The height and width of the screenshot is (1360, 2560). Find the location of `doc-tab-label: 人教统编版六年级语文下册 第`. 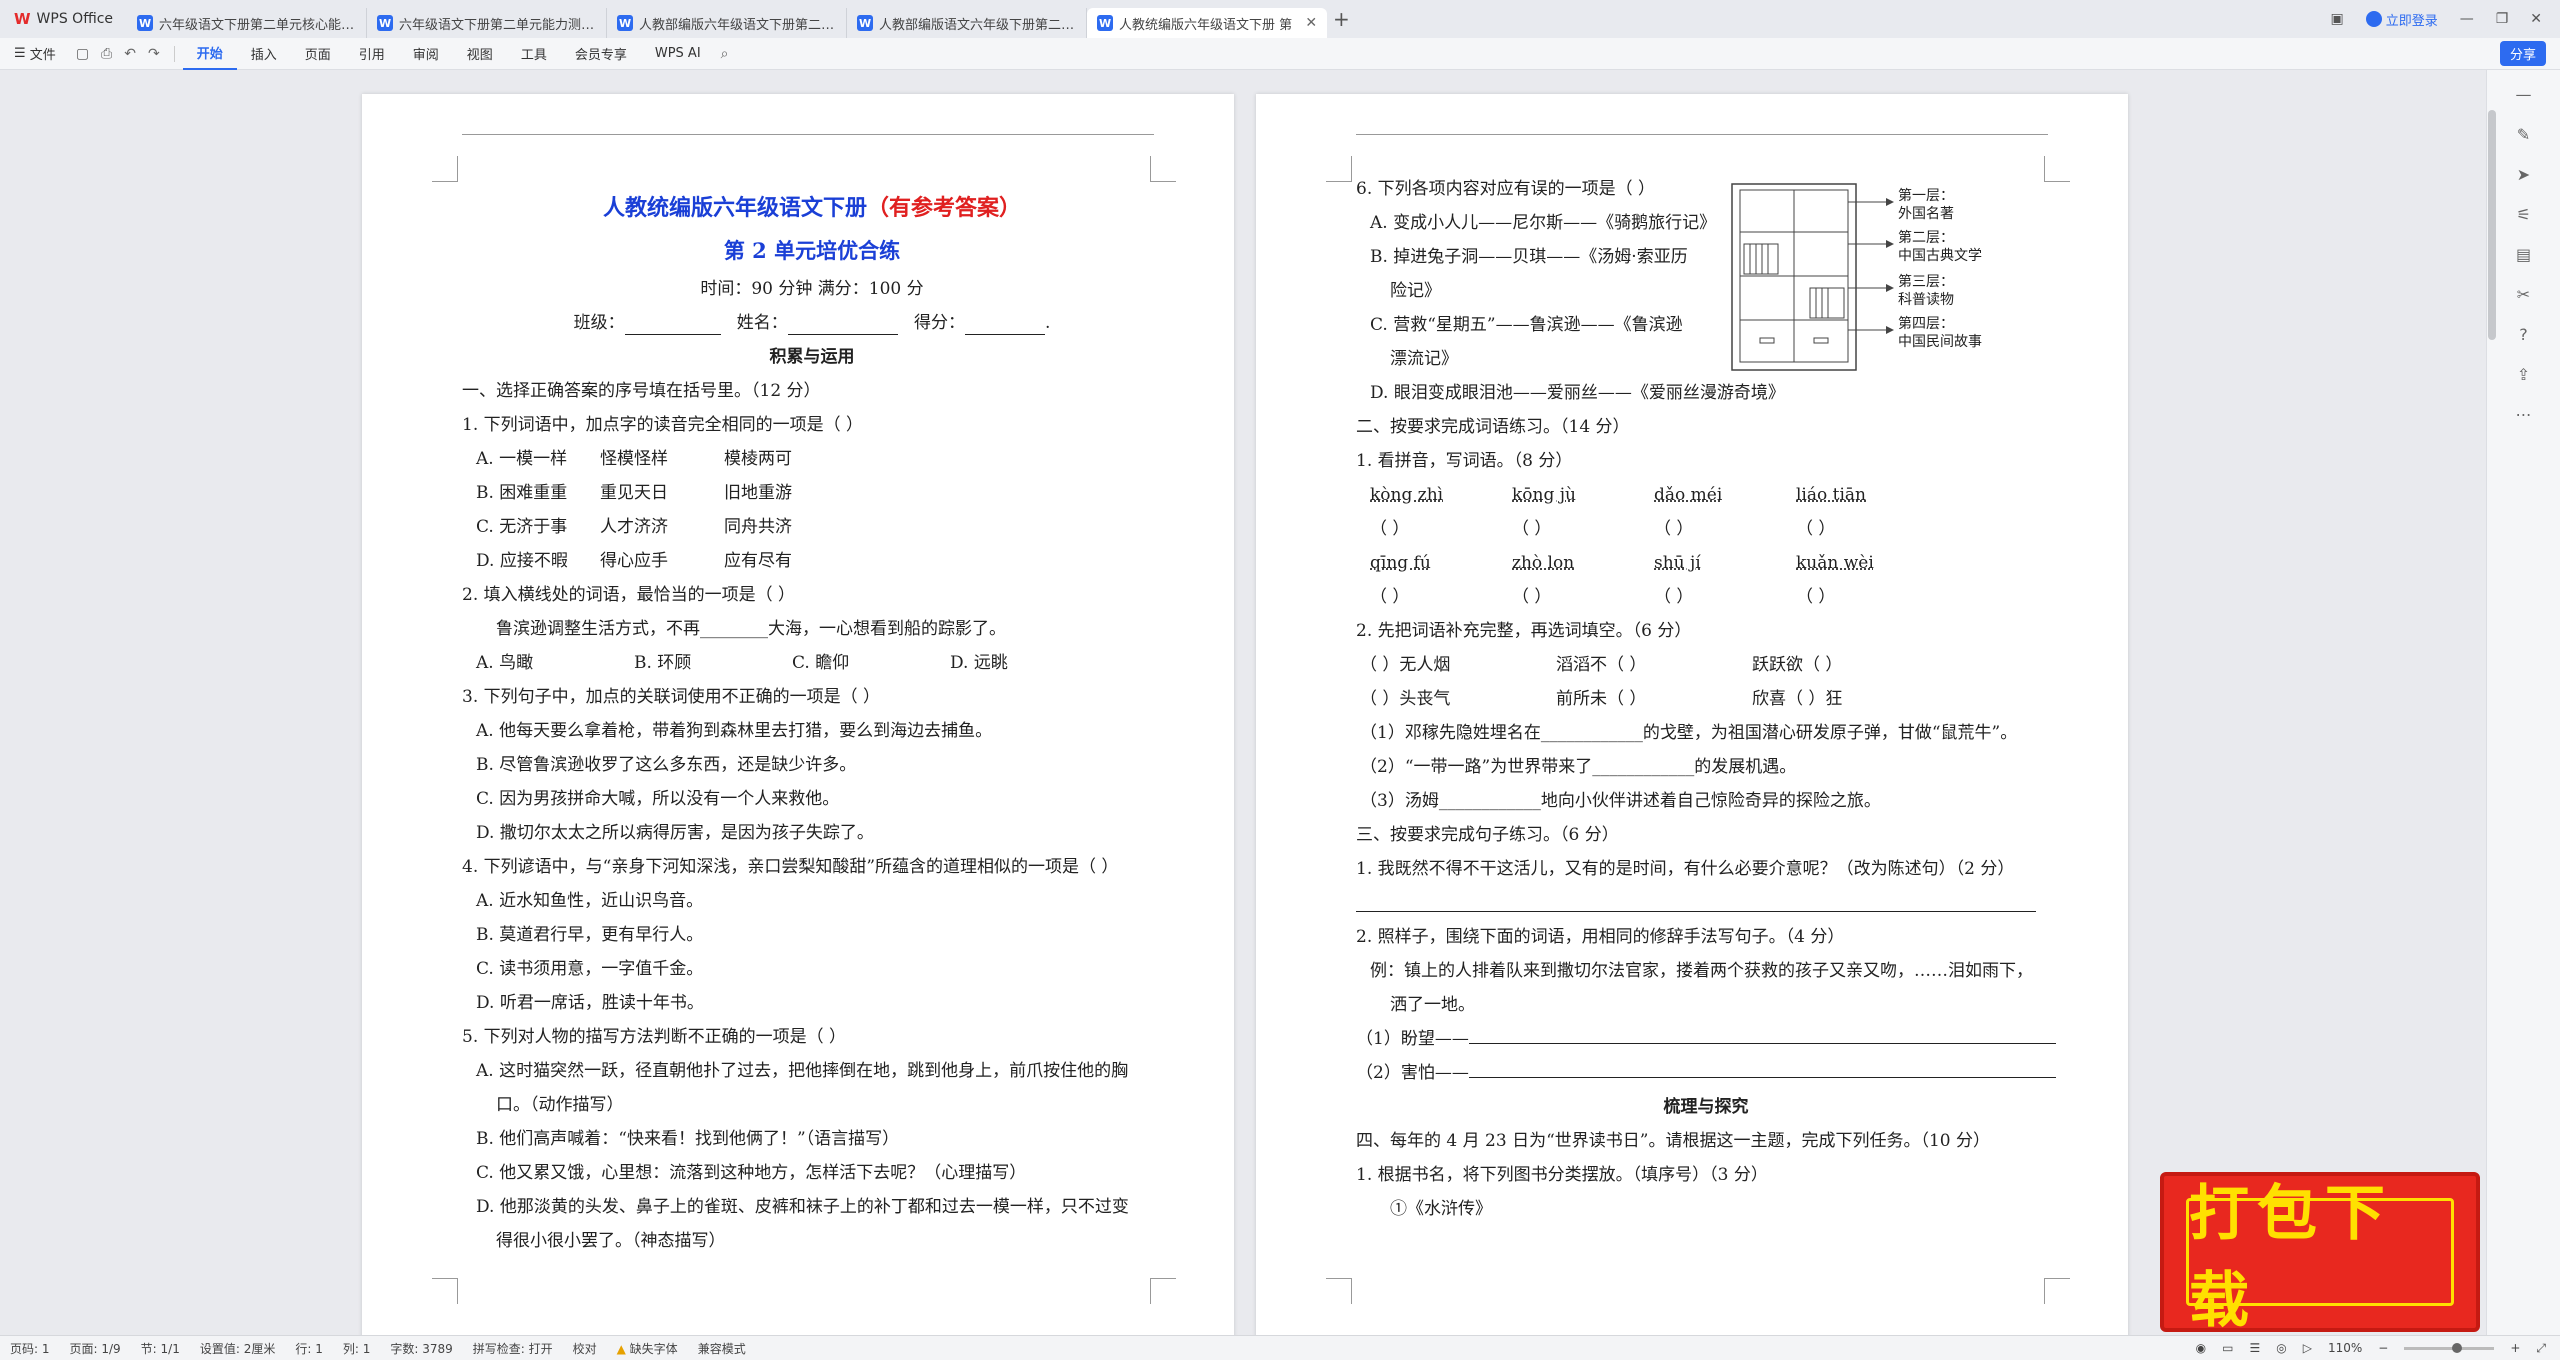

doc-tab-label: 人教统编版六年级语文下册 第 is located at coordinates (1206, 25).